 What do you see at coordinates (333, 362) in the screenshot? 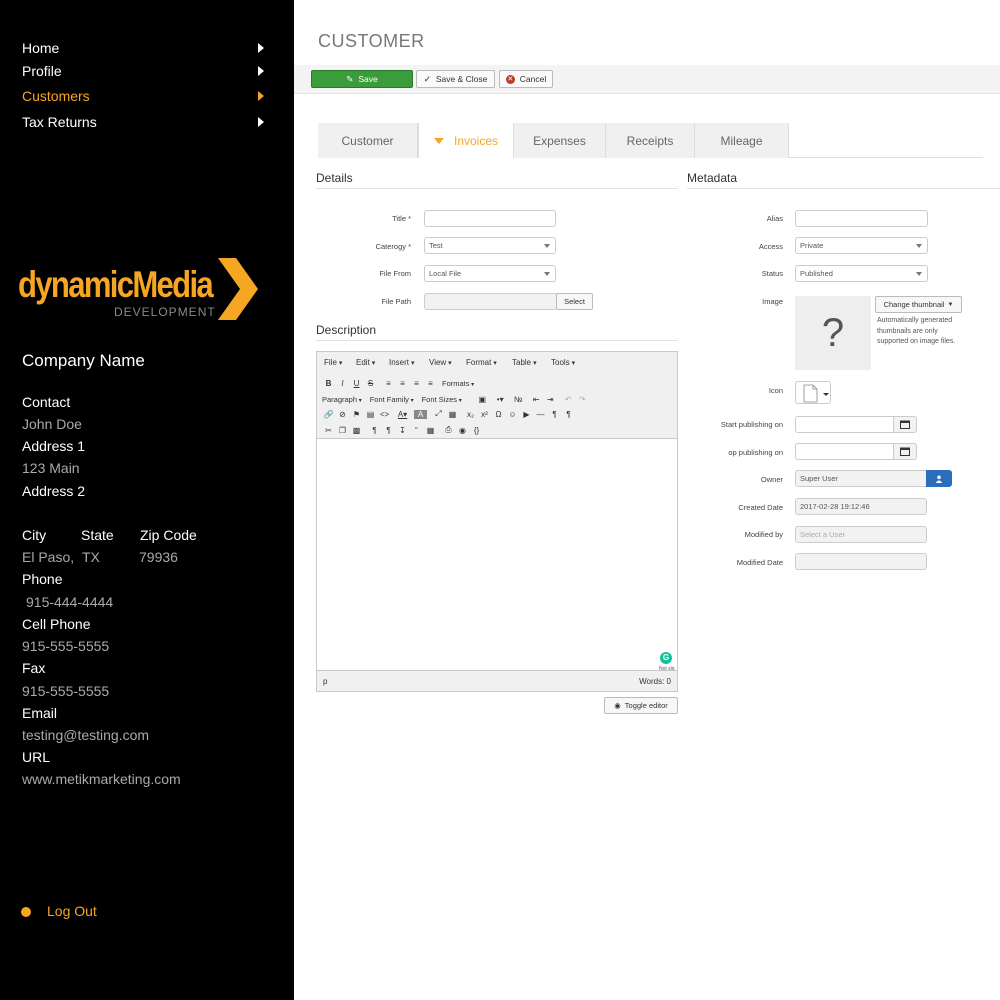
I see `menu-file: File` at bounding box center [333, 362].